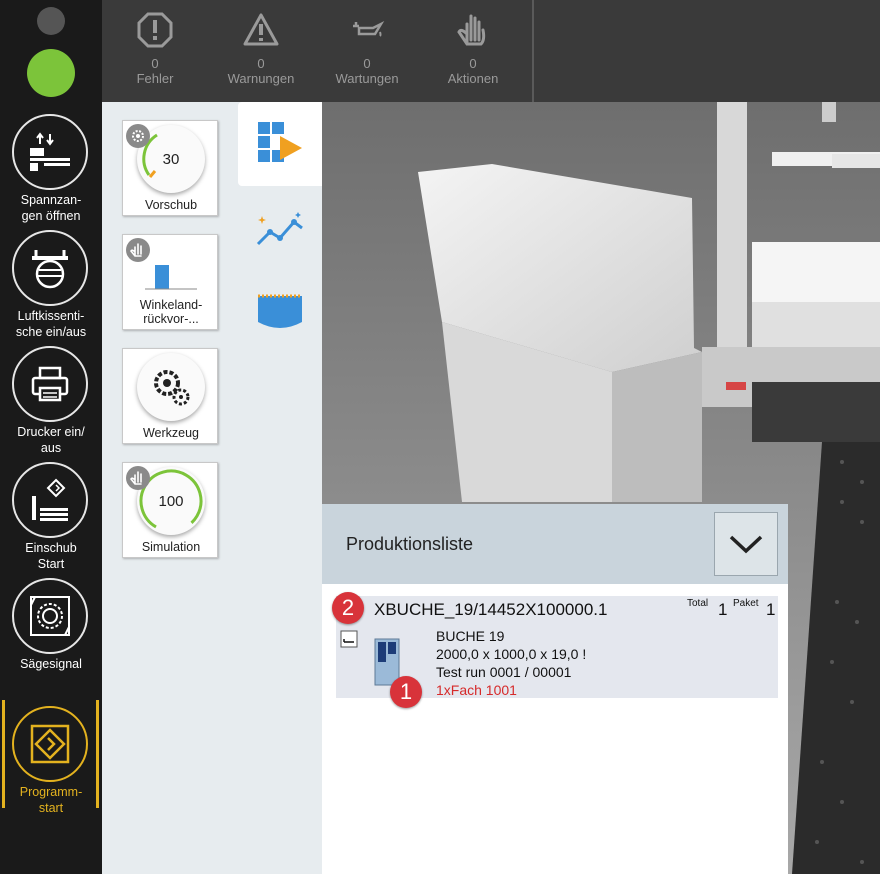 Image resolution: width=880 pixels, height=874 pixels. I want to click on status-label: Fehler, so click(155, 78).